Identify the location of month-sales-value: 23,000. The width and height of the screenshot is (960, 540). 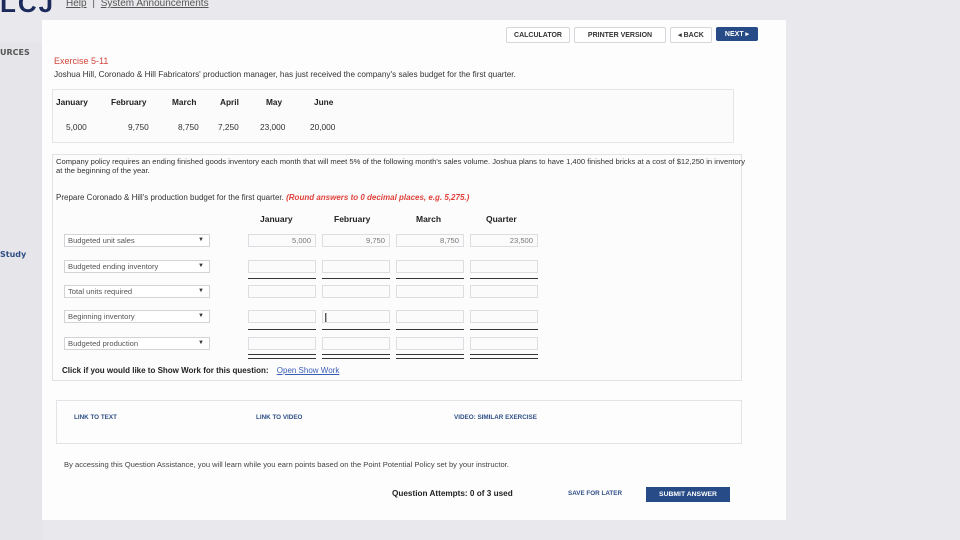
(273, 127).